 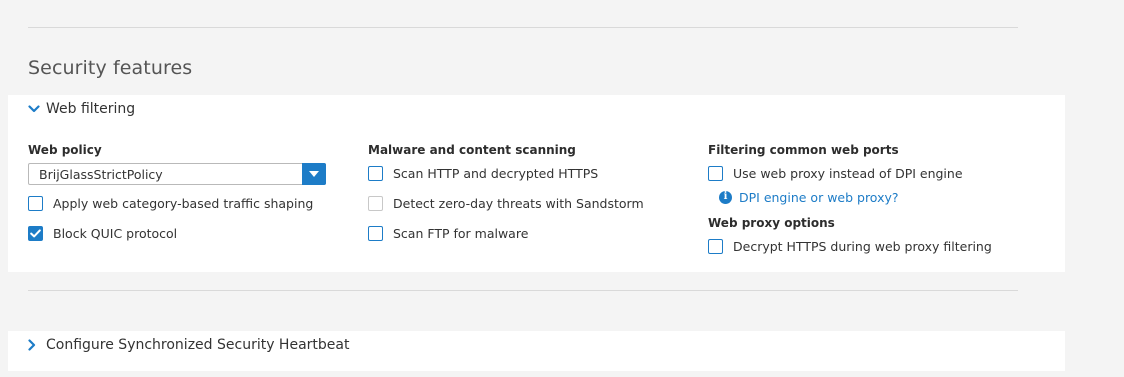 What do you see at coordinates (37, 345) in the screenshot?
I see `chevron-right-icon` at bounding box center [37, 345].